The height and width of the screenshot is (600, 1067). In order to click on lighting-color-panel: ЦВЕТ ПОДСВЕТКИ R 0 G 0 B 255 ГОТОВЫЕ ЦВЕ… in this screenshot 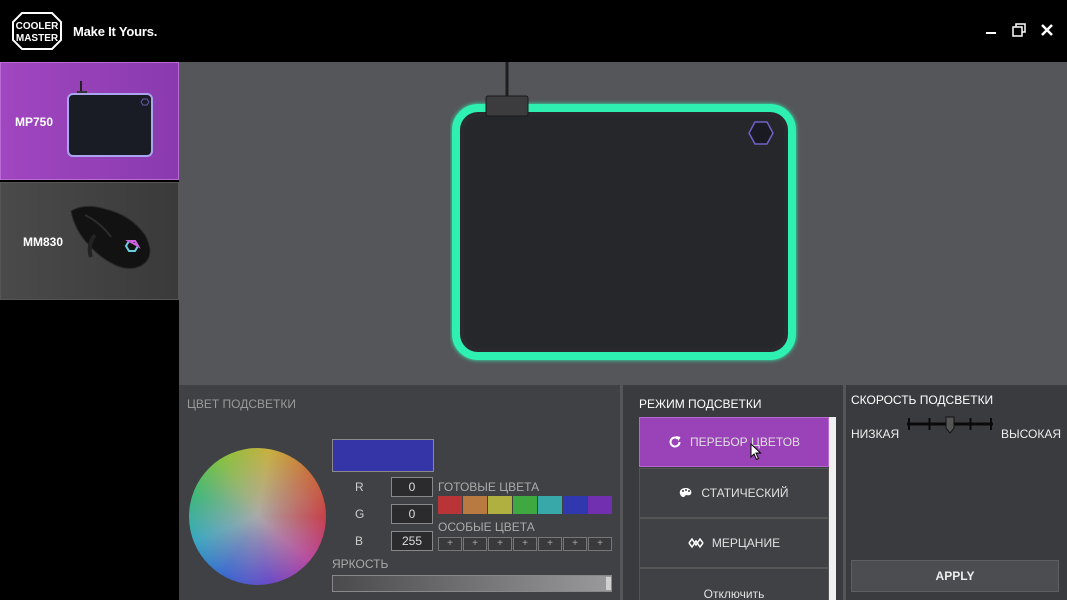, I will do `click(399, 492)`.